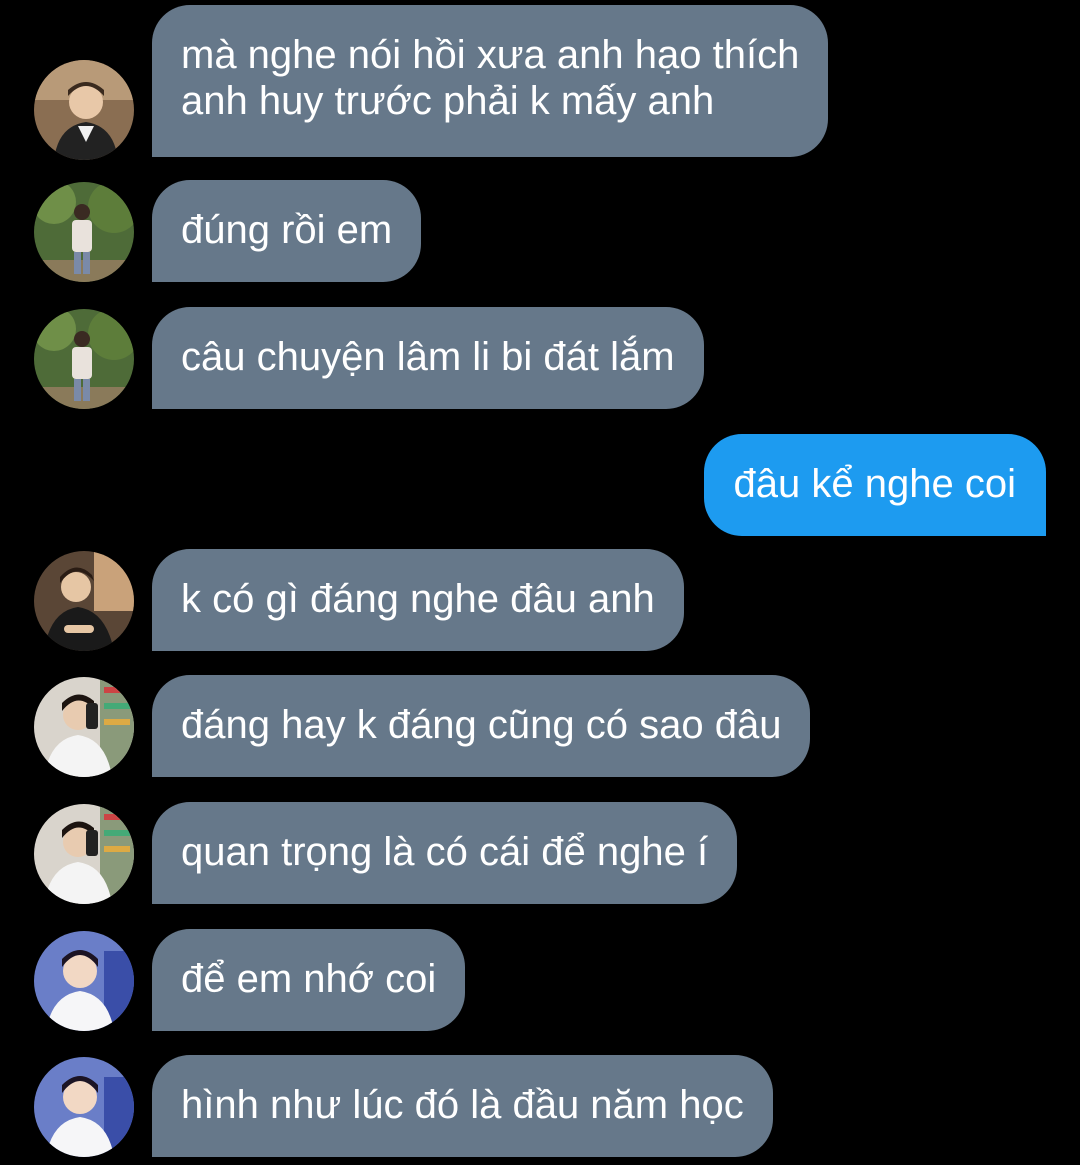 The height and width of the screenshot is (1165, 1080). I want to click on message-row: câu chuyện lâm li bi đát lắm, so click(540, 358).